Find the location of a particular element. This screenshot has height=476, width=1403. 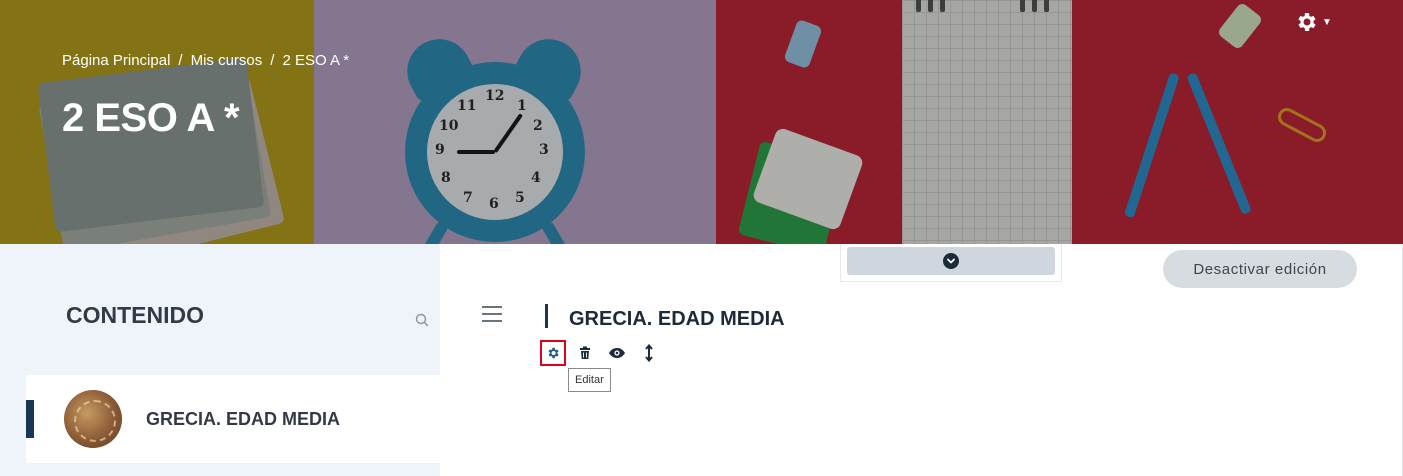

course-settings-menu-button: ▼ is located at coordinates (1313, 22).